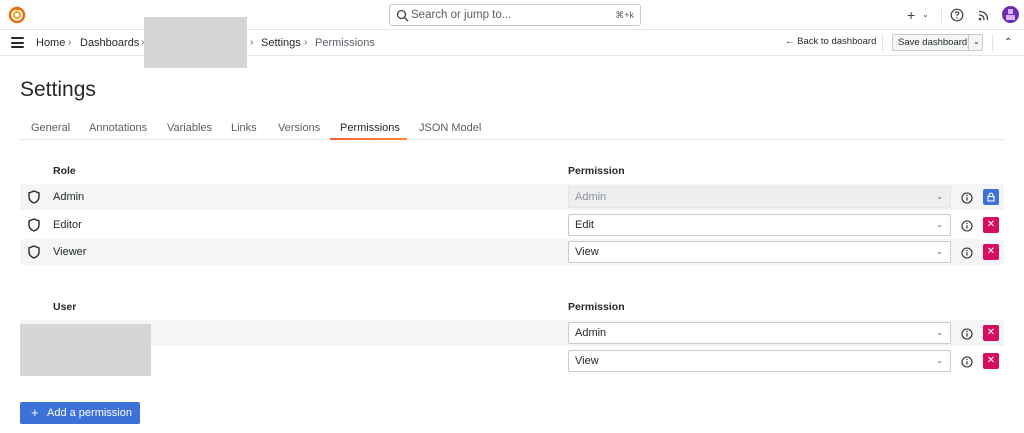  I want to click on user-avatar, so click(1010, 14).